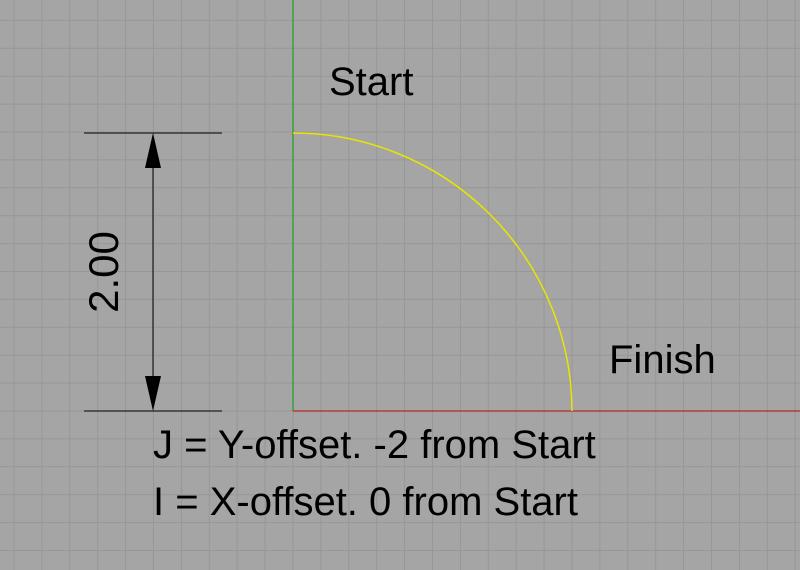 The image size is (800, 570). Describe the element at coordinates (662, 360) in the screenshot. I see `finish-label: Finish` at that location.